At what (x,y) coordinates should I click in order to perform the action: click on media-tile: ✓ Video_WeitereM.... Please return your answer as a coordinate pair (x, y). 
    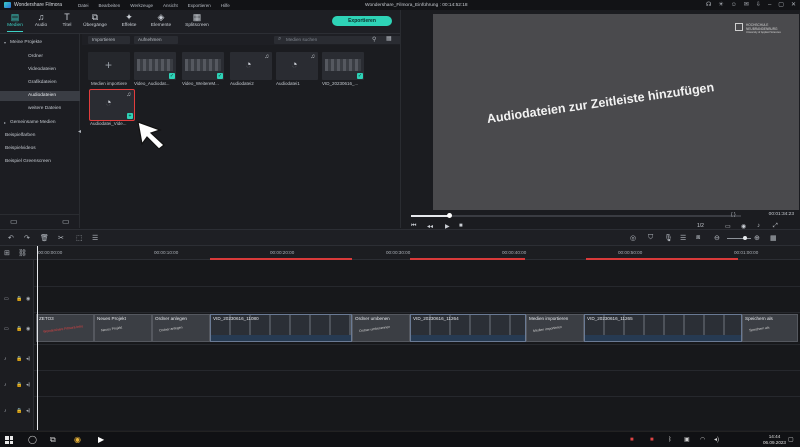
    Looking at the image, I should click on (203, 73).